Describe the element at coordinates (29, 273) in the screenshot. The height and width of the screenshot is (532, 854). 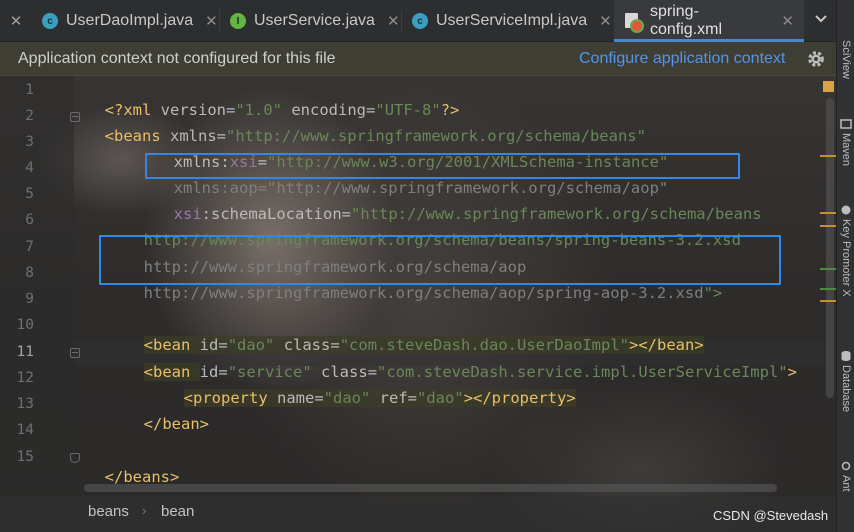
I see `line-number: 8` at that location.